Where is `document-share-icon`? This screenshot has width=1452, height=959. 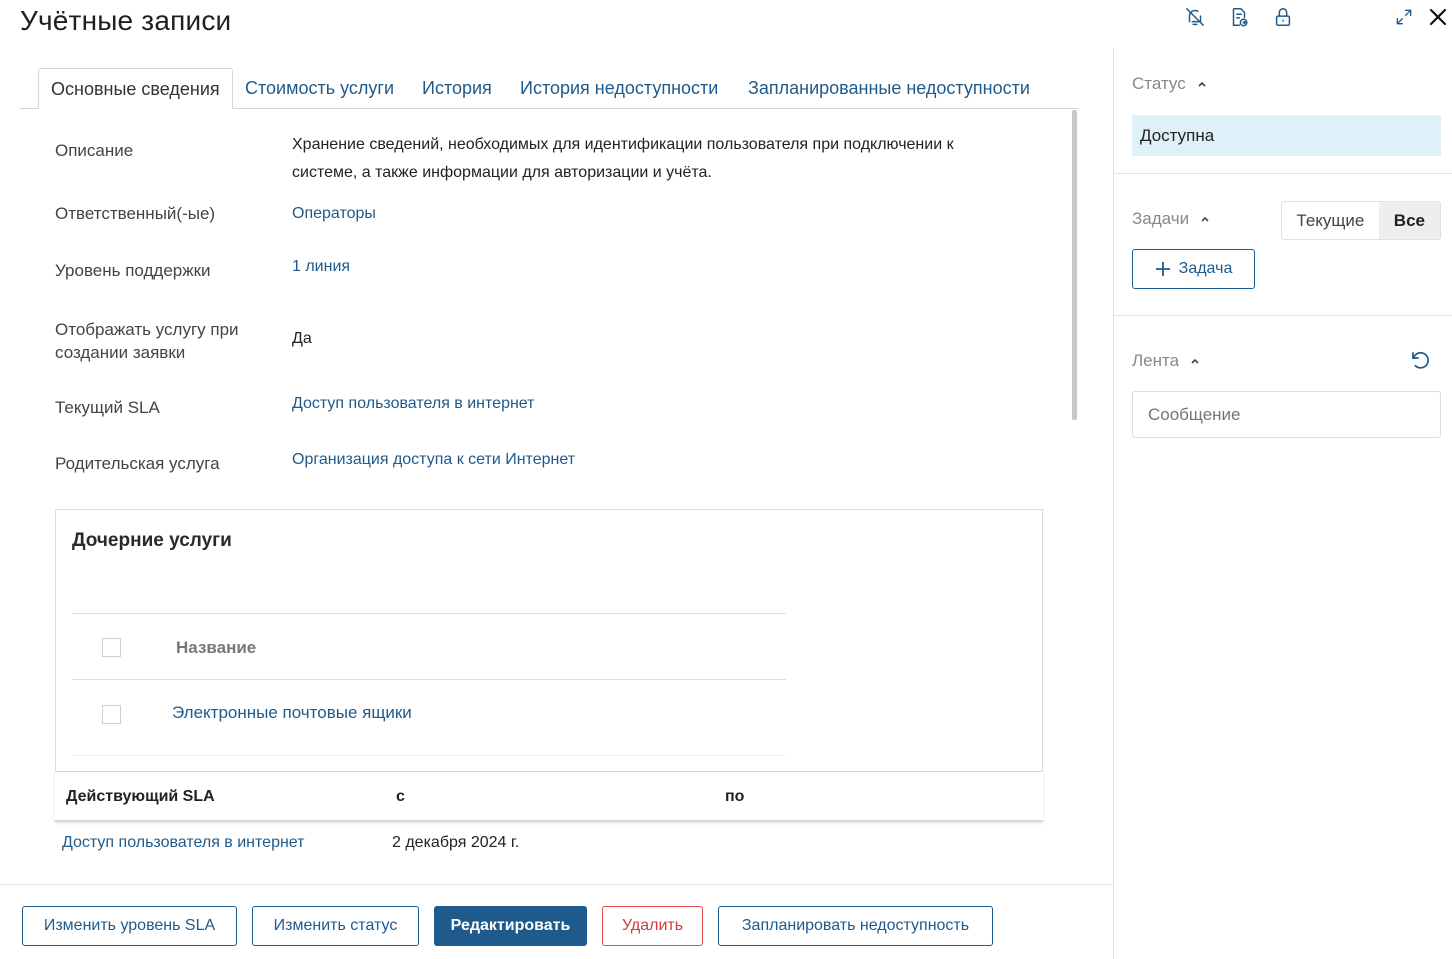
document-share-icon is located at coordinates (1239, 17).